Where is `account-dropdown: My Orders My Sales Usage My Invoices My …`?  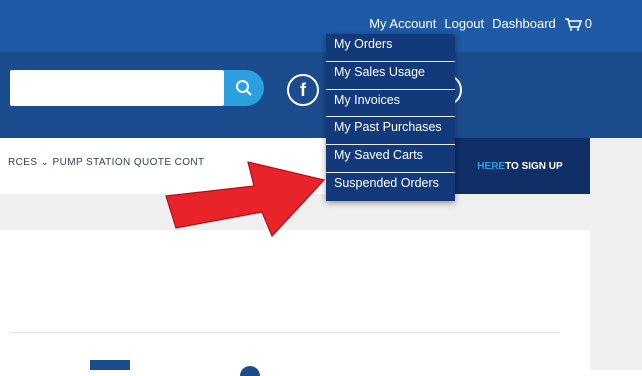
account-dropdown: My Orders My Sales Usage My Invoices My … is located at coordinates (390, 117).